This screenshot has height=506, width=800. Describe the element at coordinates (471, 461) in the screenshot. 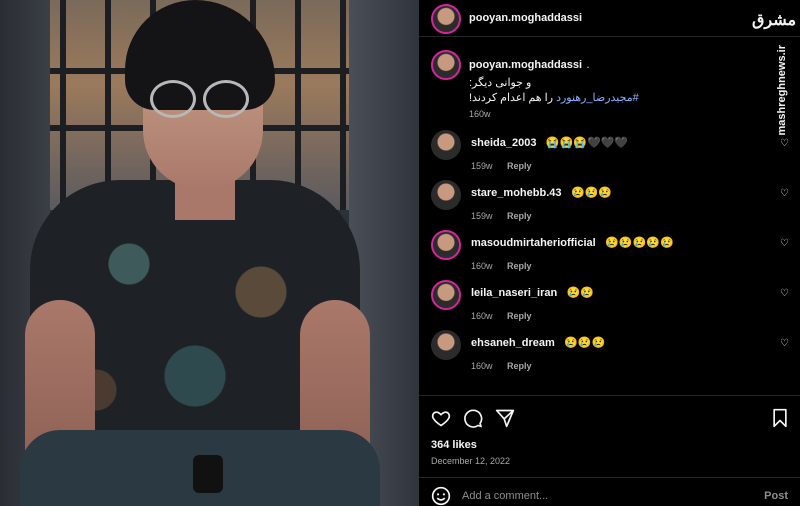

I see `post-date: December 12, 2022` at that location.